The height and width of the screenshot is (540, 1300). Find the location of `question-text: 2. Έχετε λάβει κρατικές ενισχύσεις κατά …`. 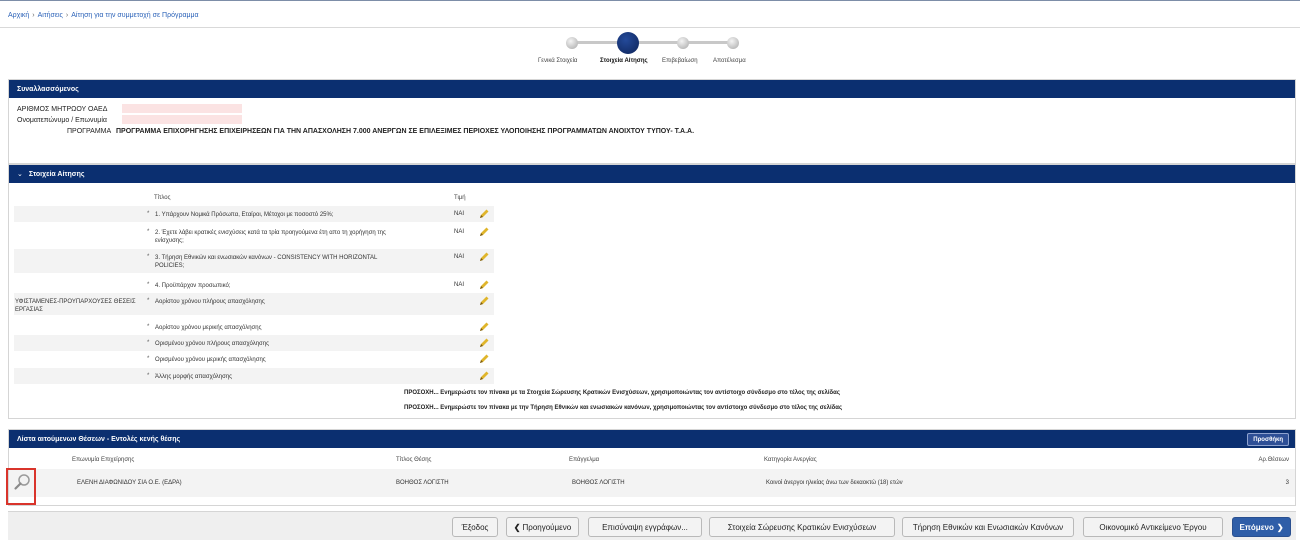

question-text: 2. Έχετε λάβει κρατικές ενισχύσεις κατά … is located at coordinates (270, 237).